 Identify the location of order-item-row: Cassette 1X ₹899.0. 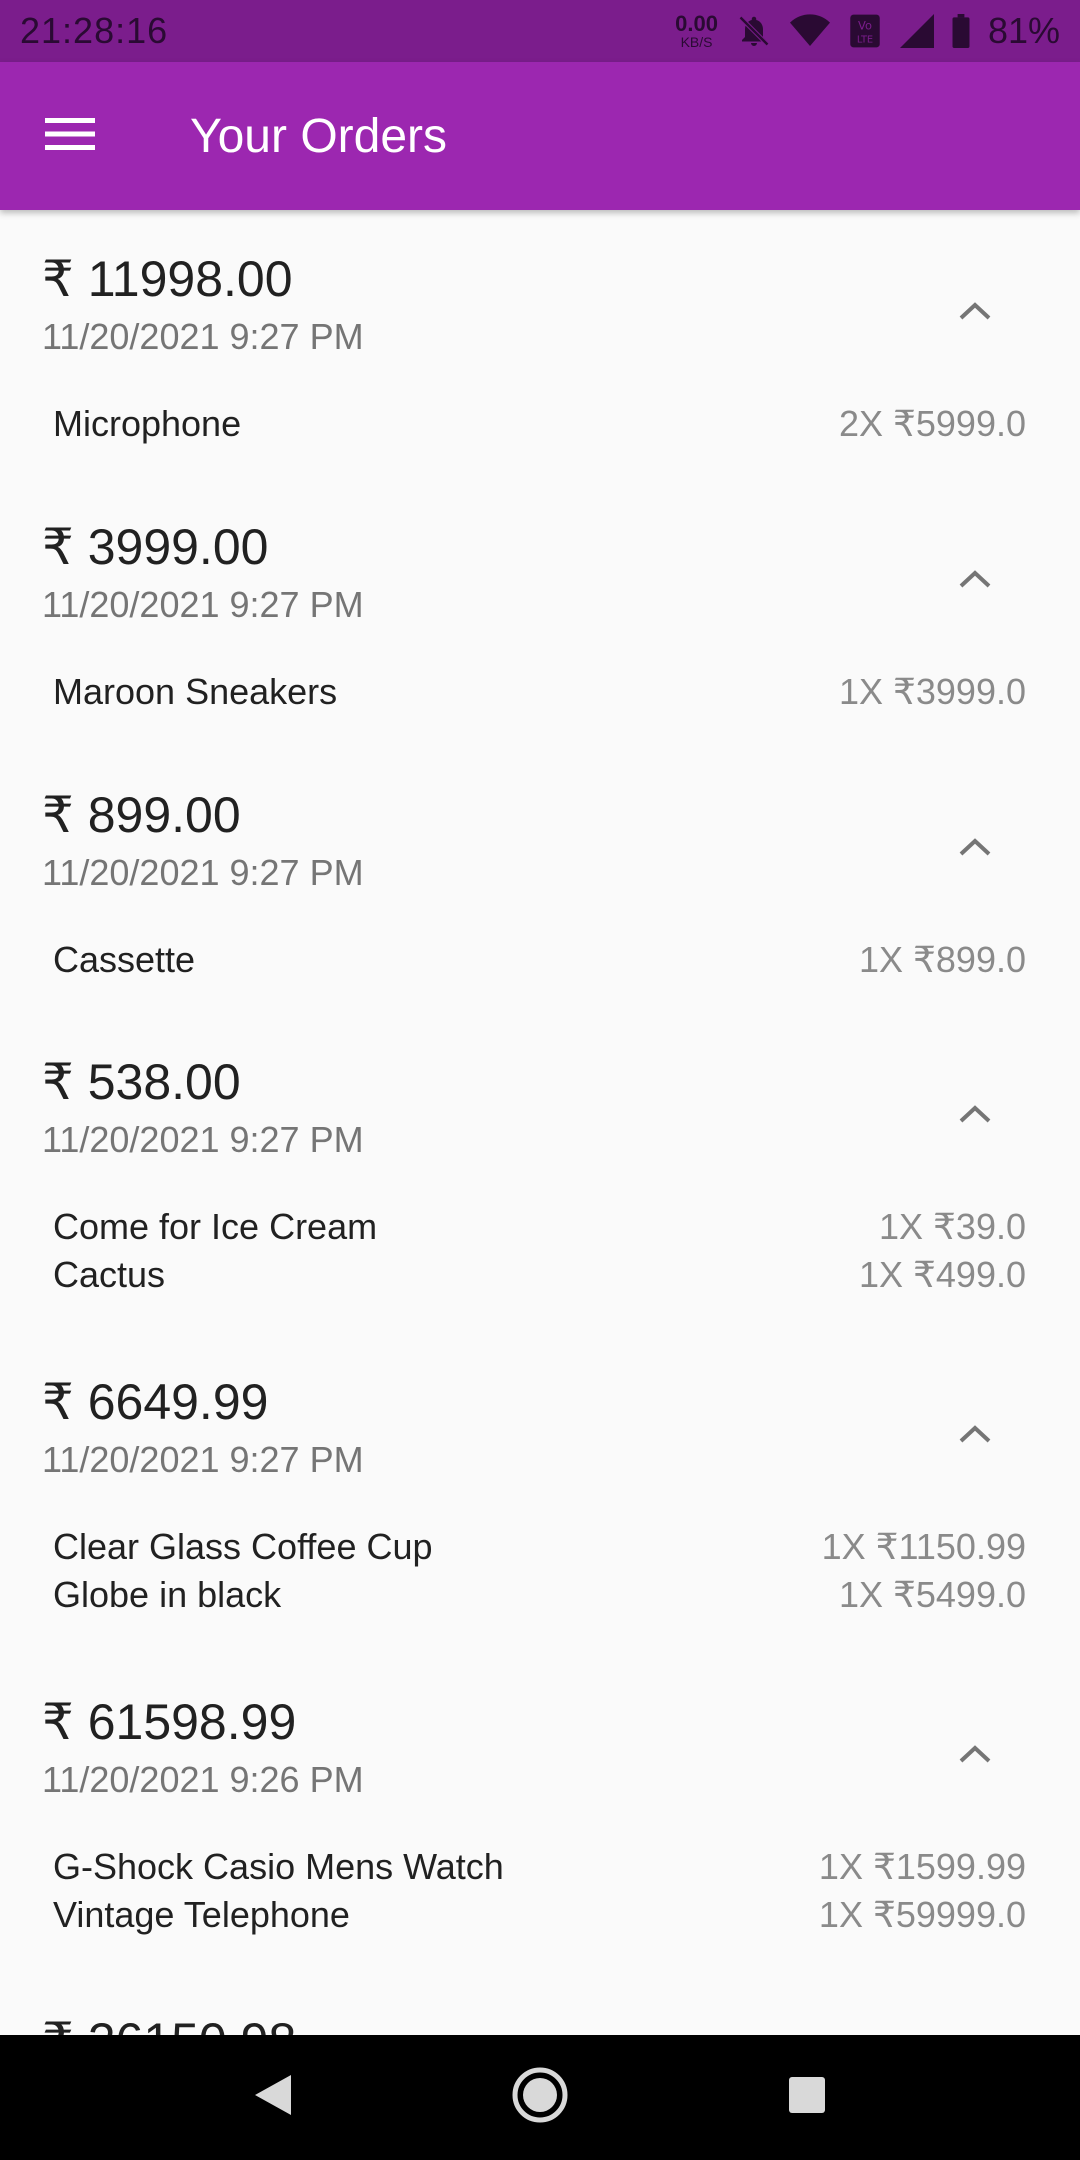
(539, 960).